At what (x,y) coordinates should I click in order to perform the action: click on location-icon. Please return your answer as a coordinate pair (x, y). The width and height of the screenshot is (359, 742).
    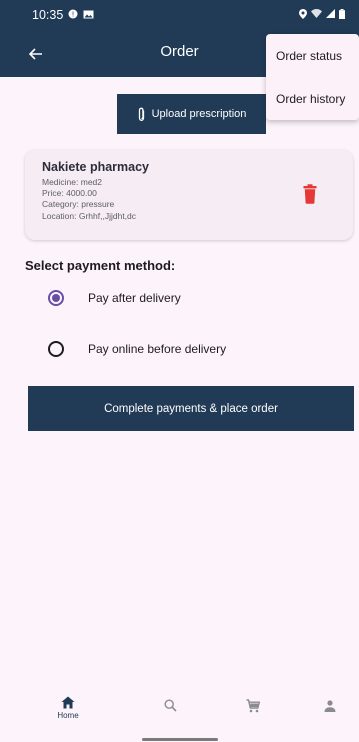
    Looking at the image, I should click on (303, 15).